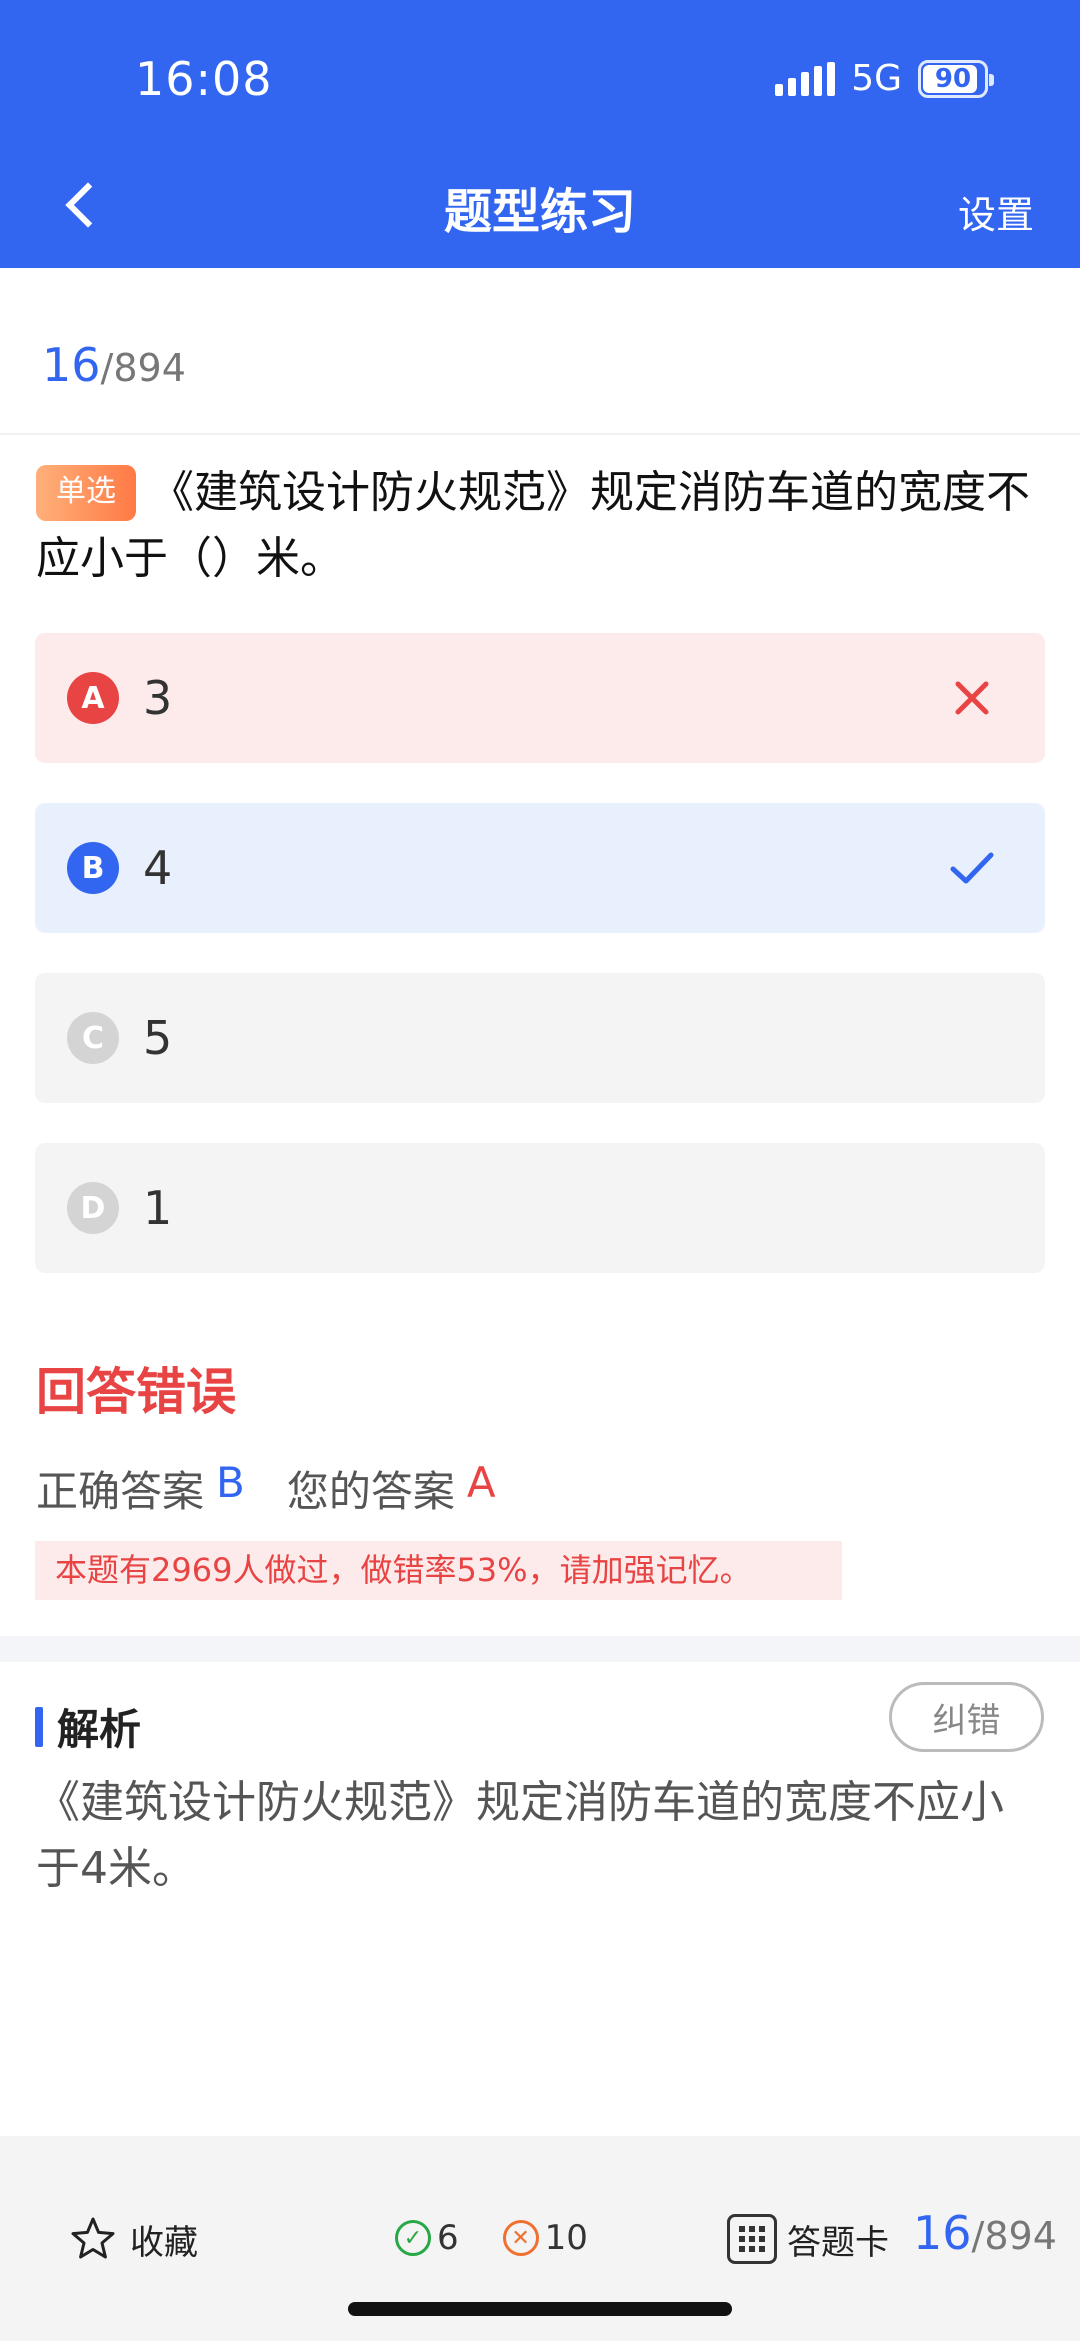  Describe the element at coordinates (266, 1488) in the screenshot. I see `answer-summary: 正确答案 B 您的答案 A` at that location.